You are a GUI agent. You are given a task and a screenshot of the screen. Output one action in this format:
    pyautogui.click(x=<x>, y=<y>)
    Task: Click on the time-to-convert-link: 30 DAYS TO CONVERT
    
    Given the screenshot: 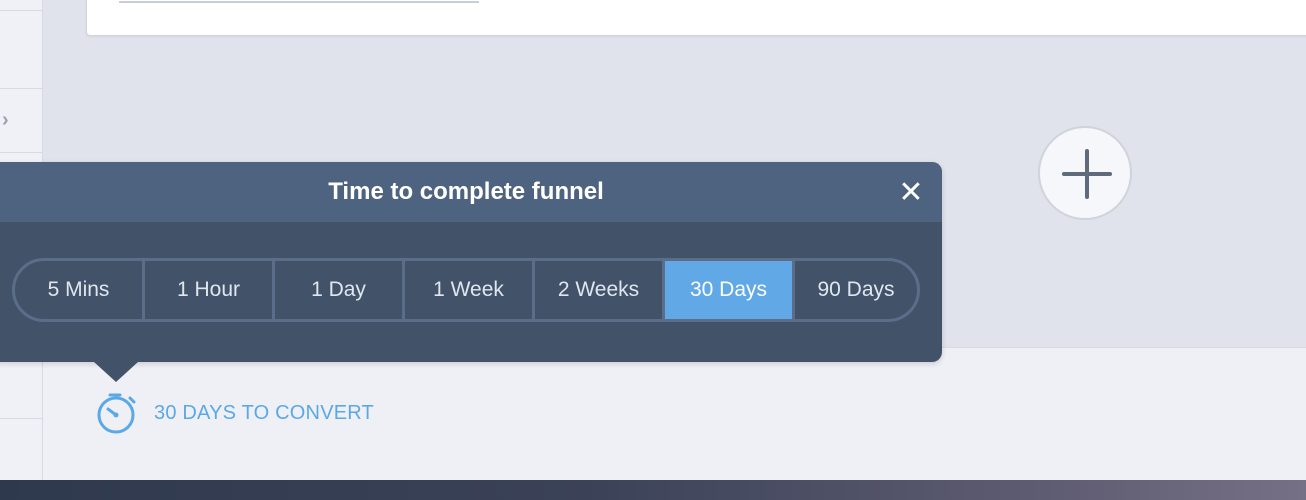 What is the action you would take?
    pyautogui.click(x=234, y=413)
    